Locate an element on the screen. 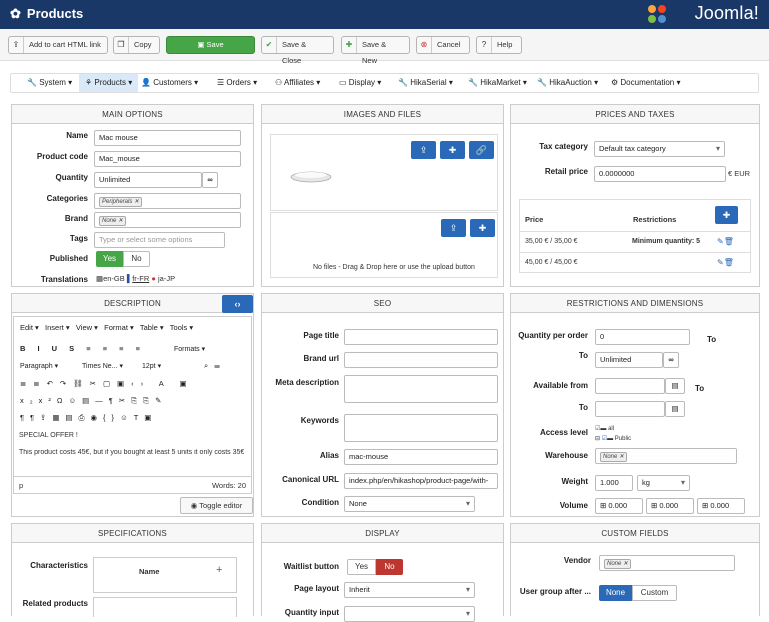  alias-input: mac-mouse is located at coordinates (421, 457).